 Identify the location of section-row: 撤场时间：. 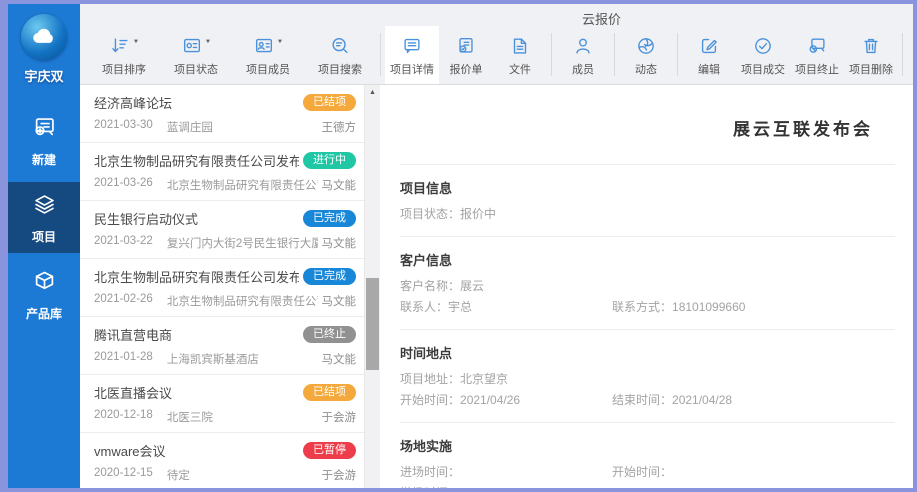
(647, 485).